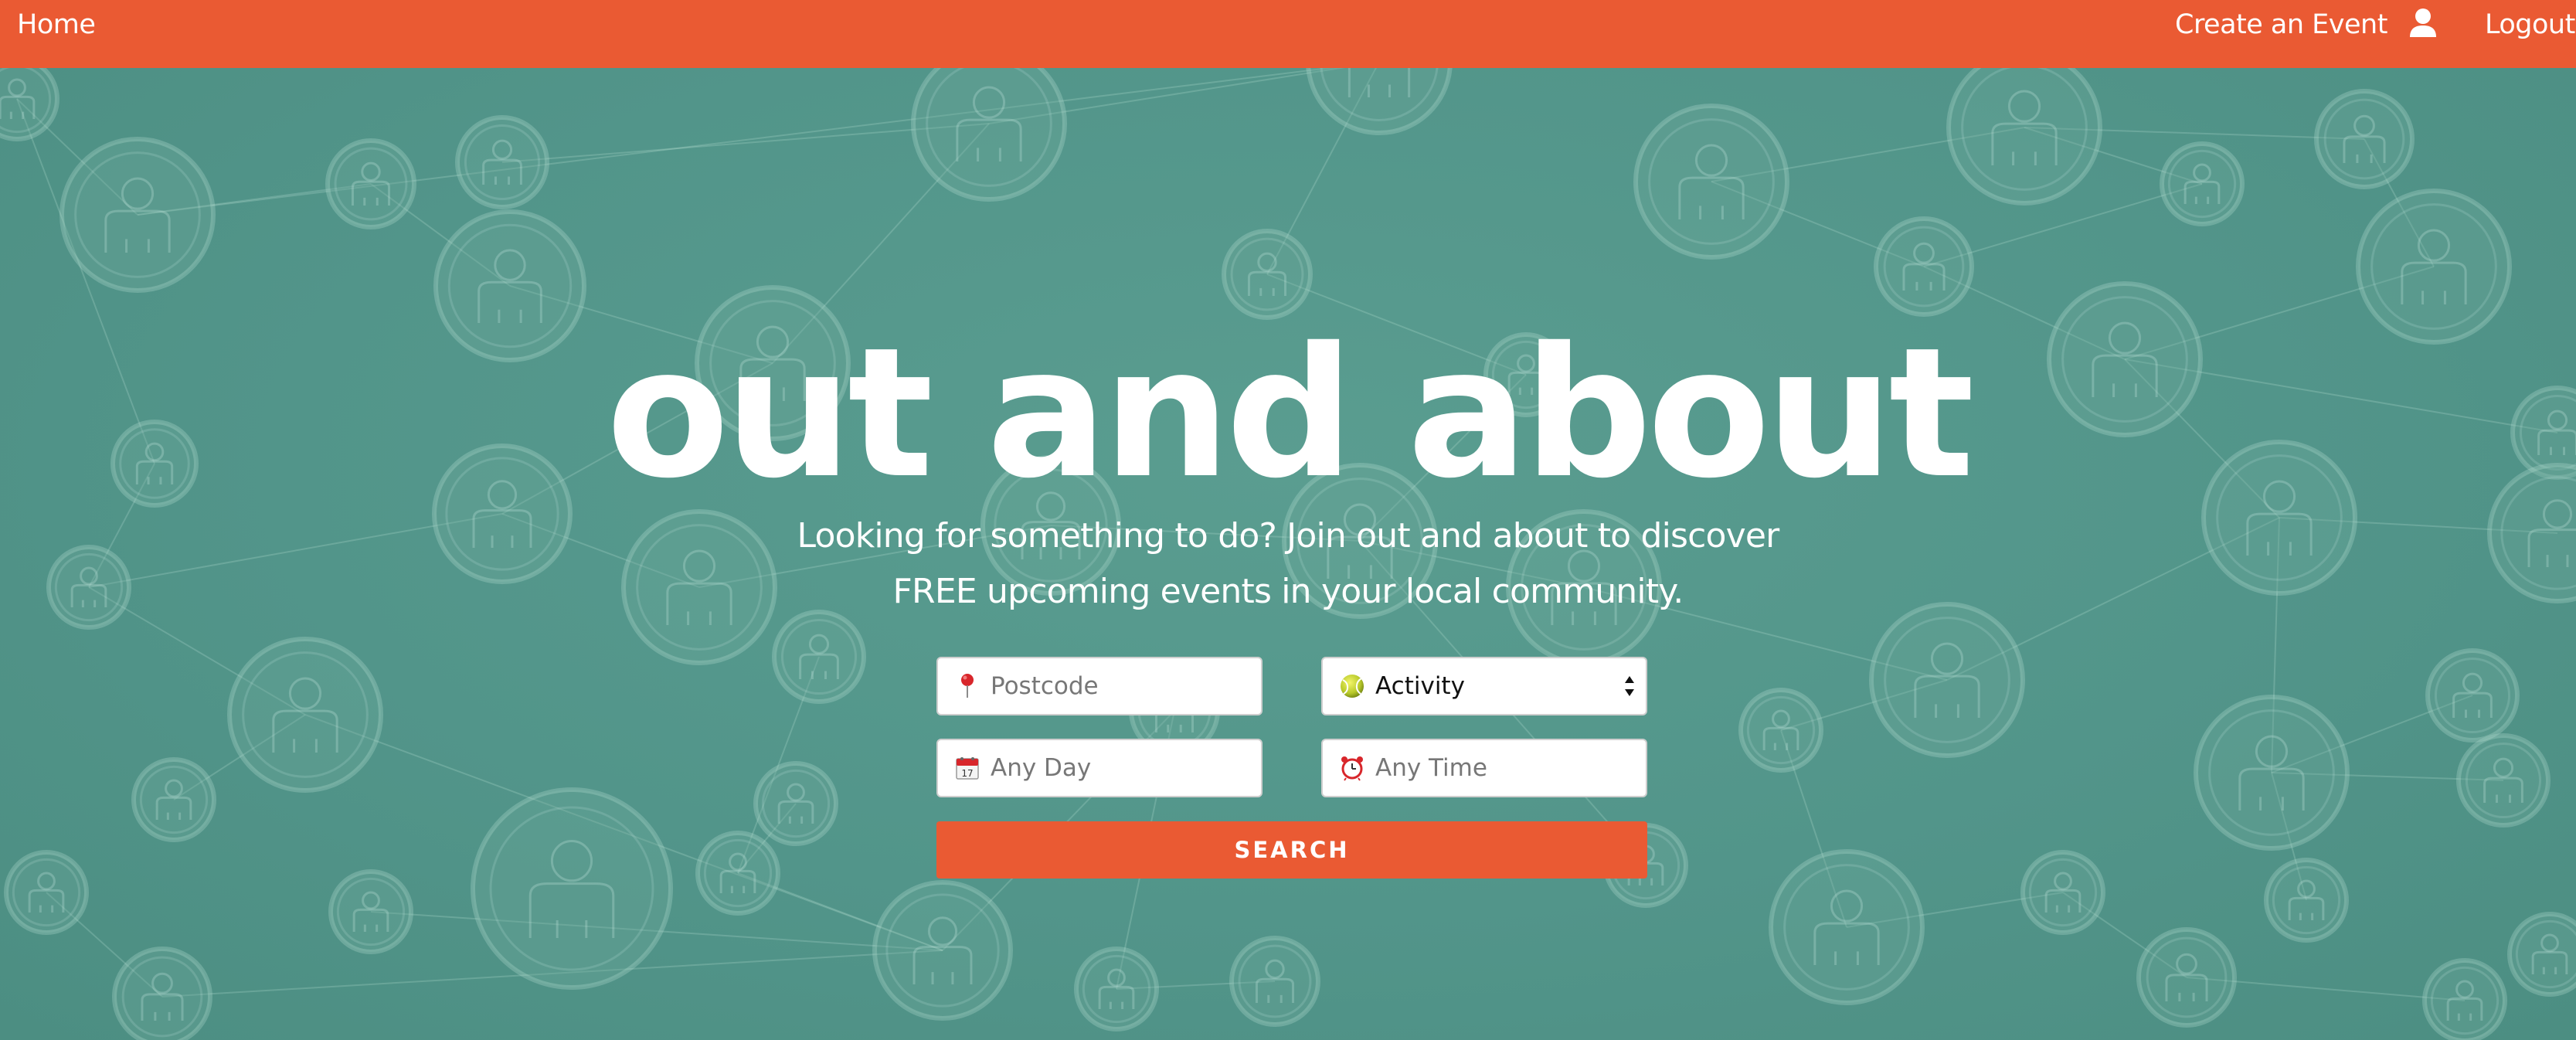 The image size is (2576, 1040). Describe the element at coordinates (2423, 24) in the screenshot. I see `user-icon` at that location.